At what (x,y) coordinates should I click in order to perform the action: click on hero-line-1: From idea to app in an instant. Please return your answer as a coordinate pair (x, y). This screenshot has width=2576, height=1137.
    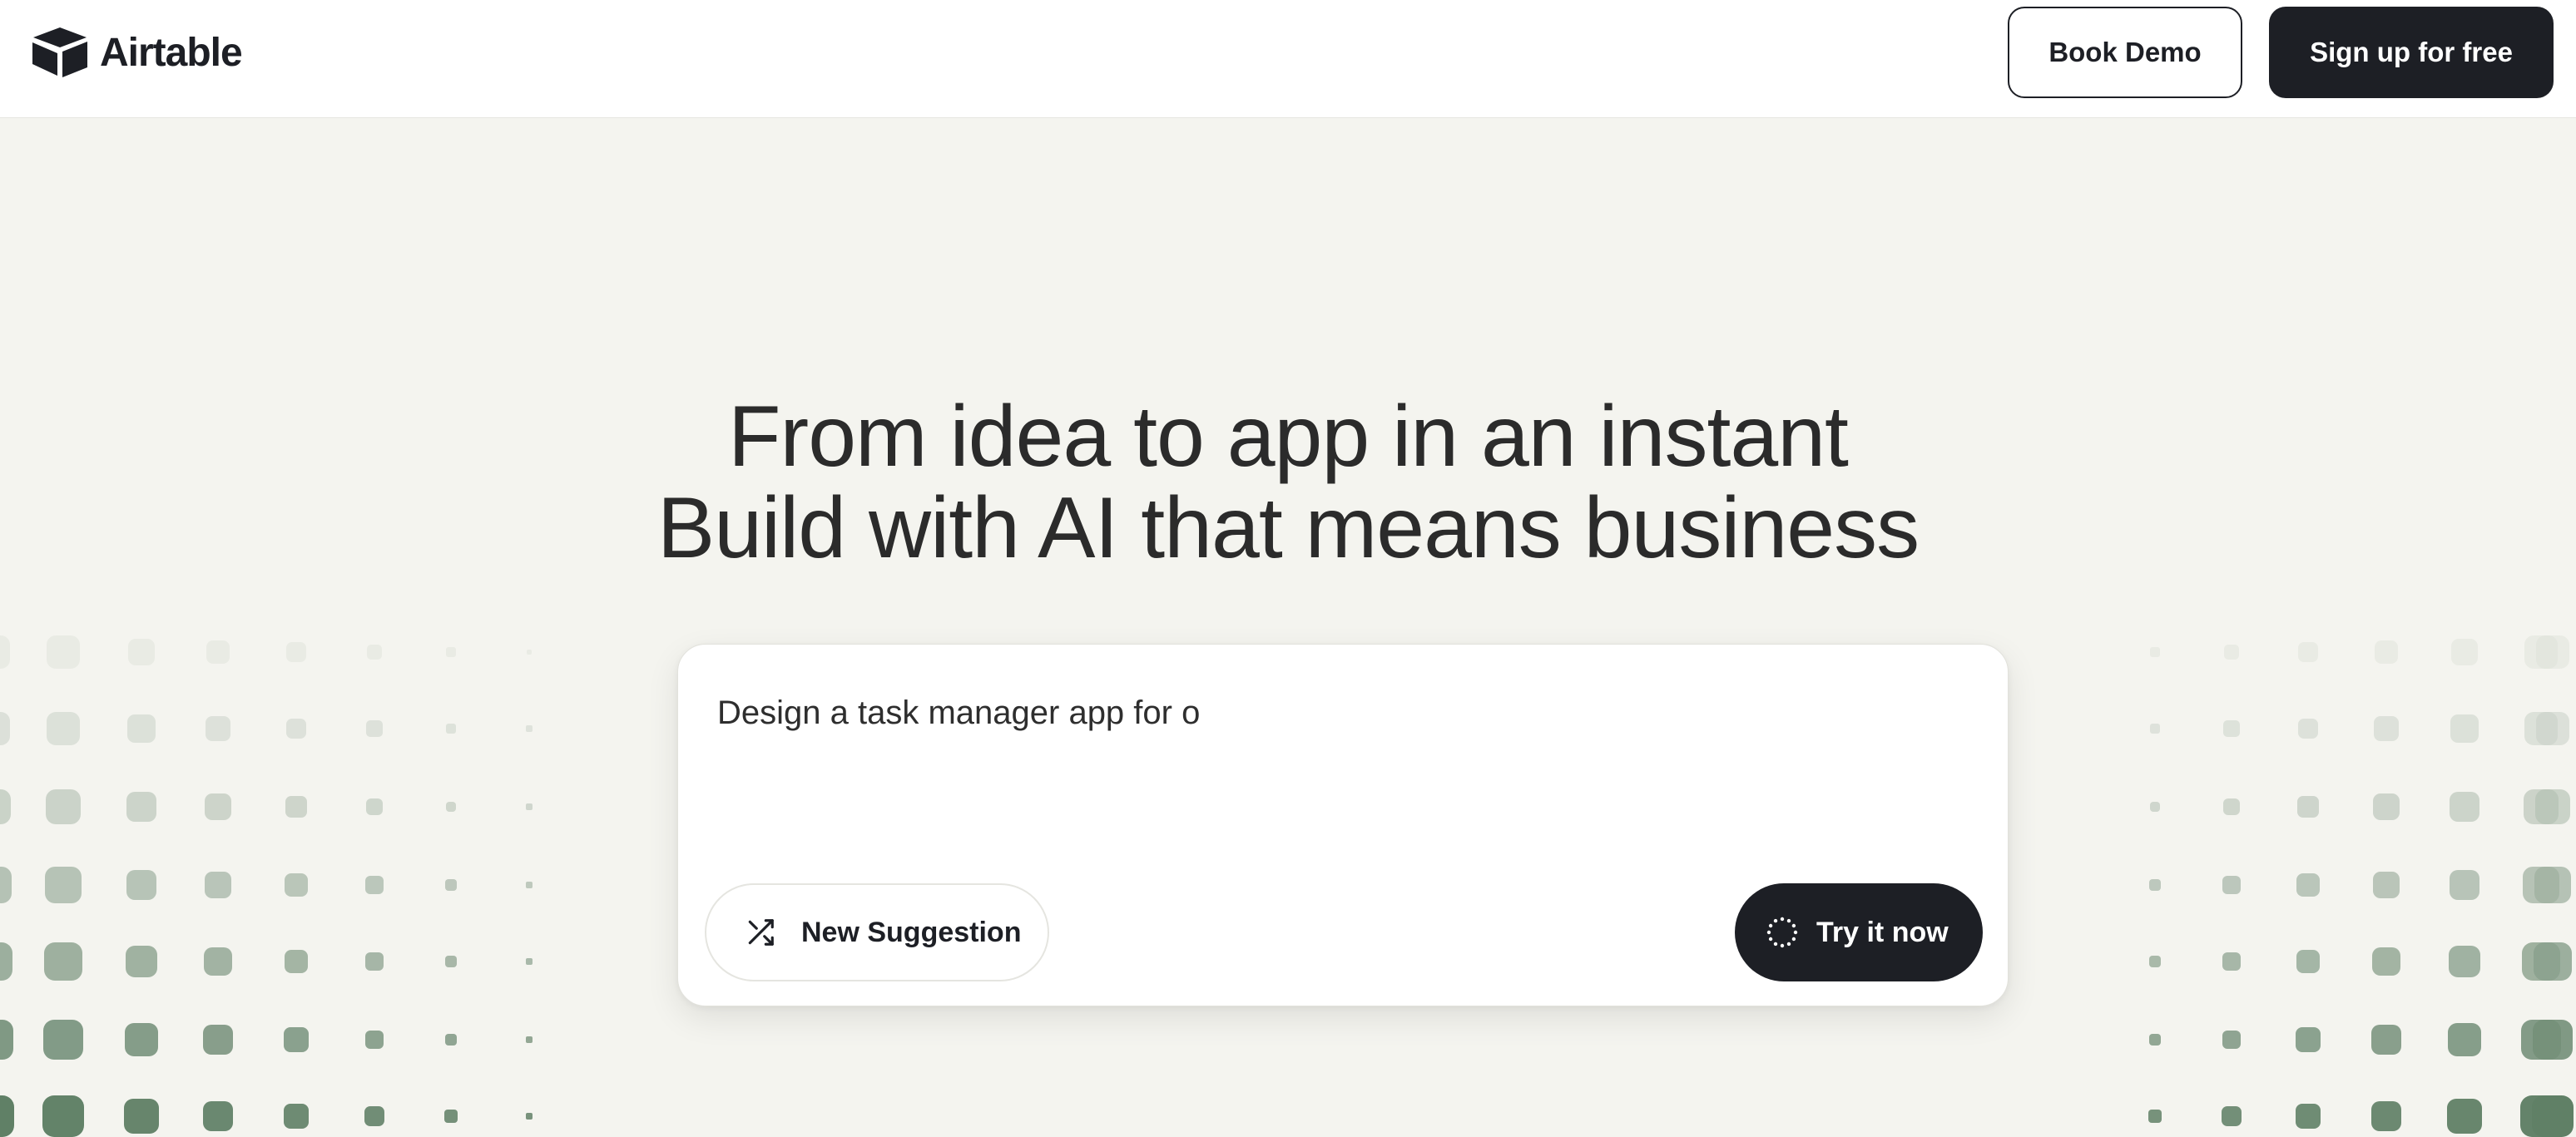
    Looking at the image, I should click on (1288, 436).